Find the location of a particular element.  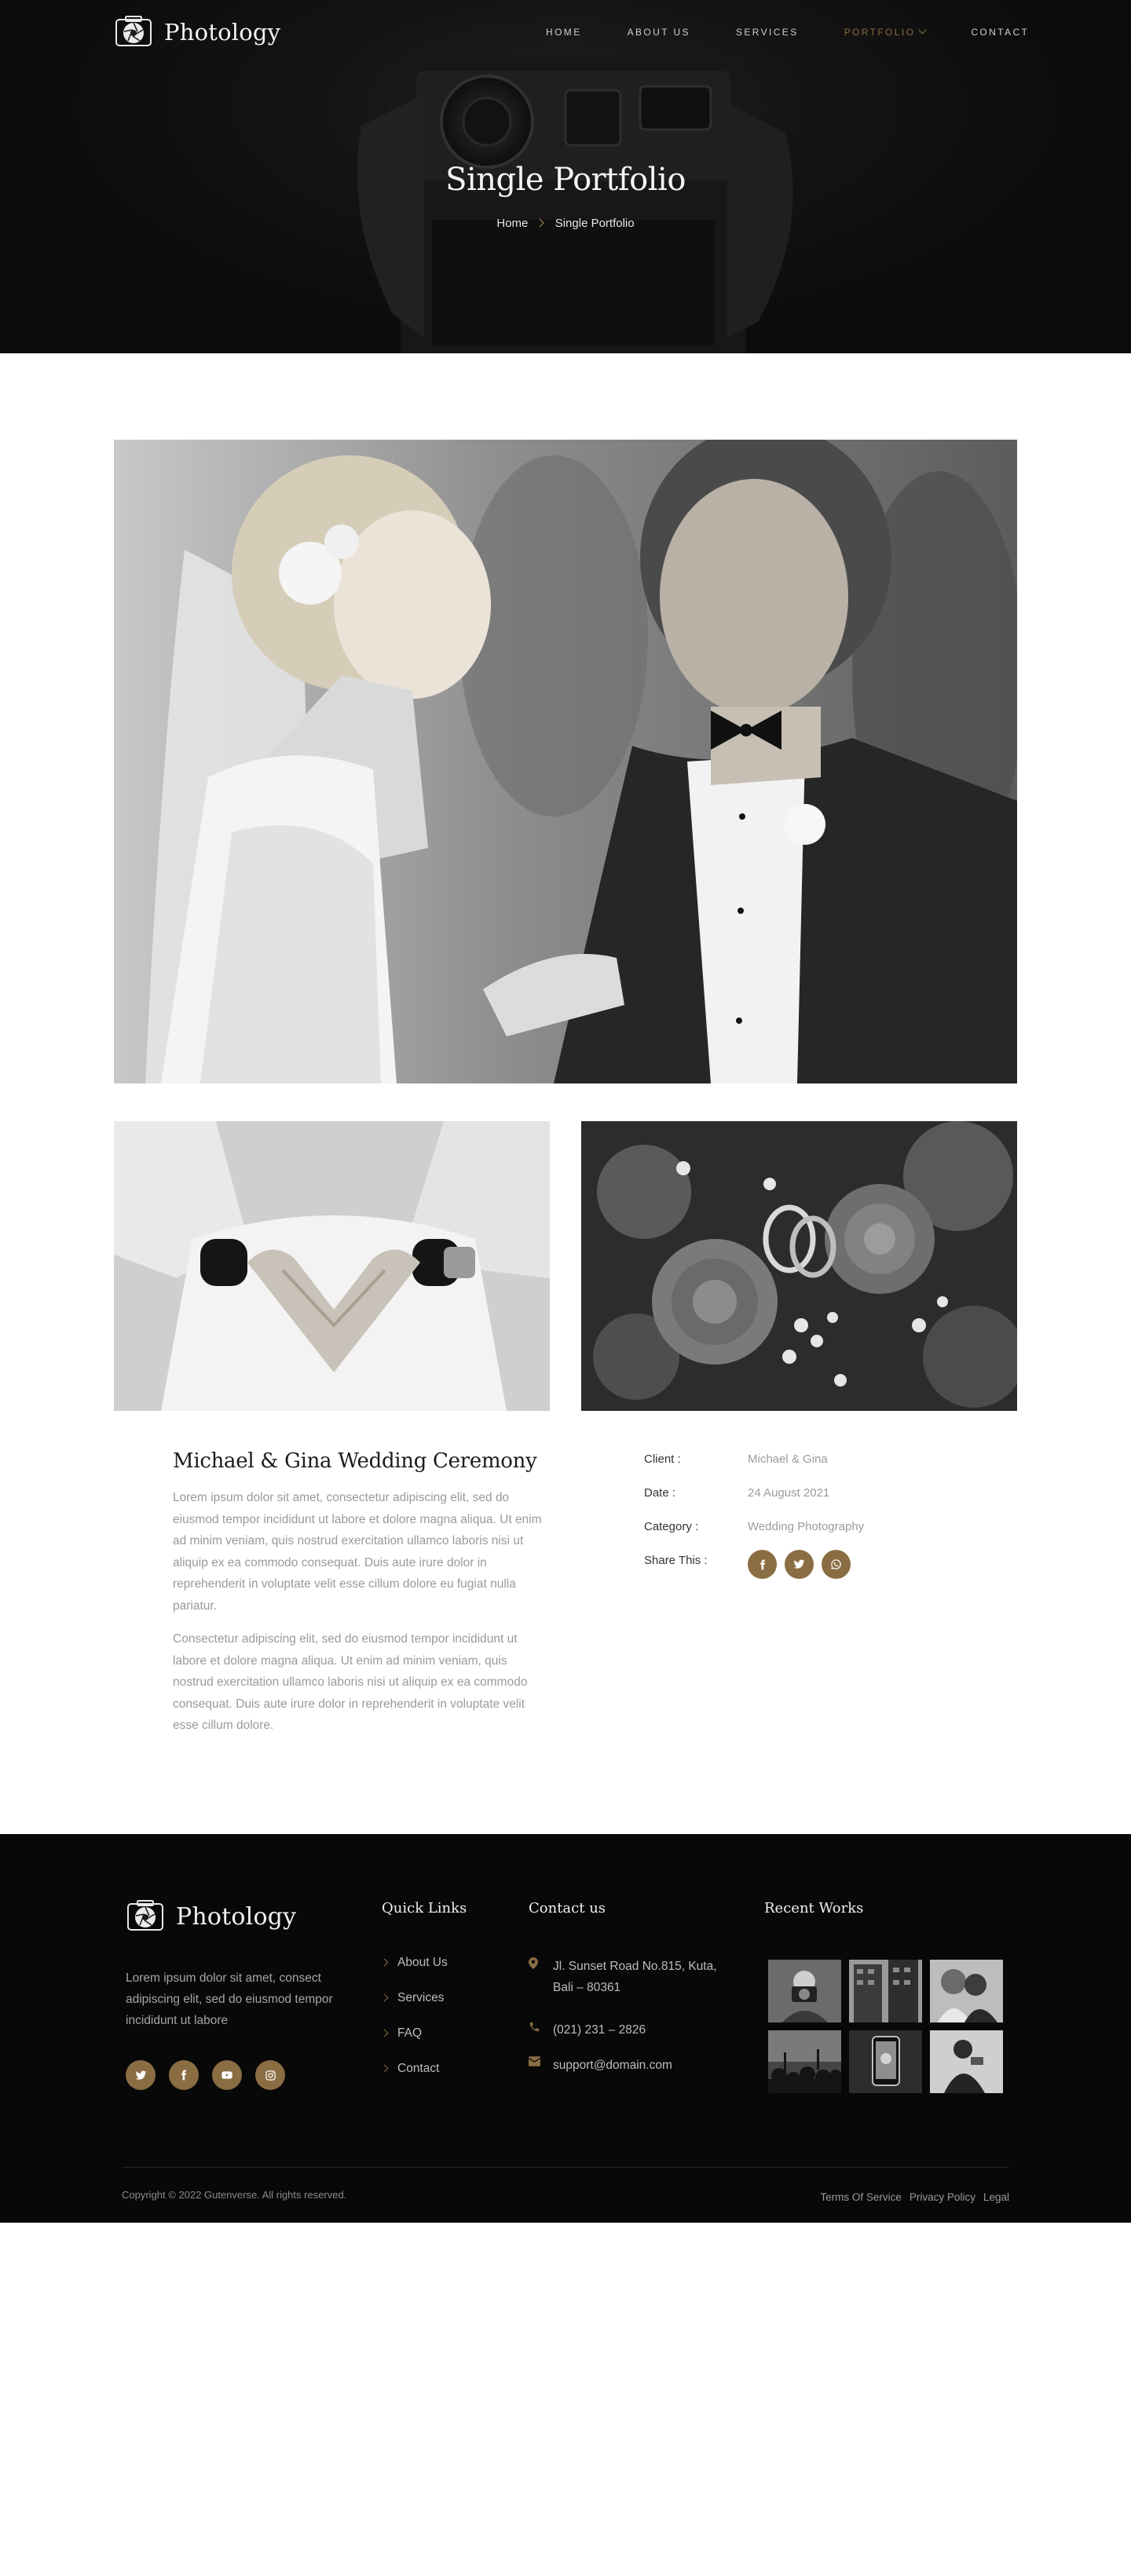

recent-works-gallery is located at coordinates (885, 2027).